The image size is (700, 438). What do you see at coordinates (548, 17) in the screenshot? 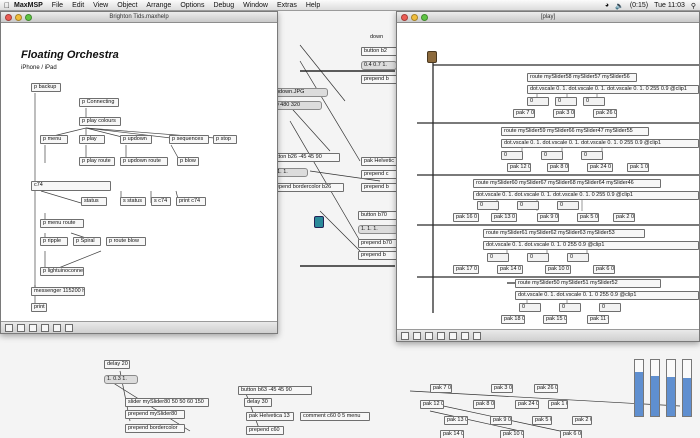
I see `play-window-titlebar: [play]` at bounding box center [548, 17].